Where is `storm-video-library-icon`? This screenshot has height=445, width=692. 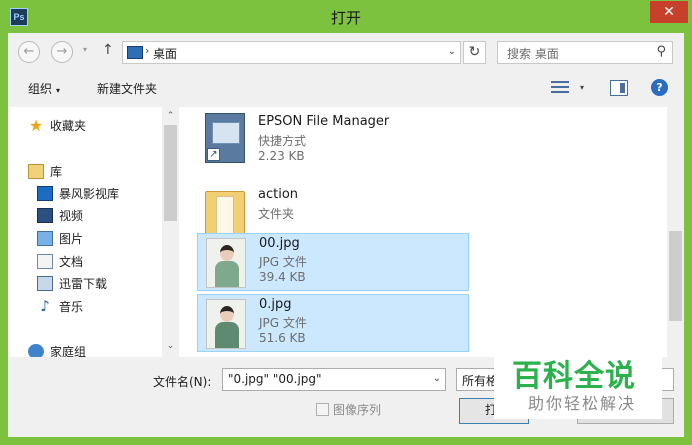 storm-video-library-icon is located at coordinates (45, 193).